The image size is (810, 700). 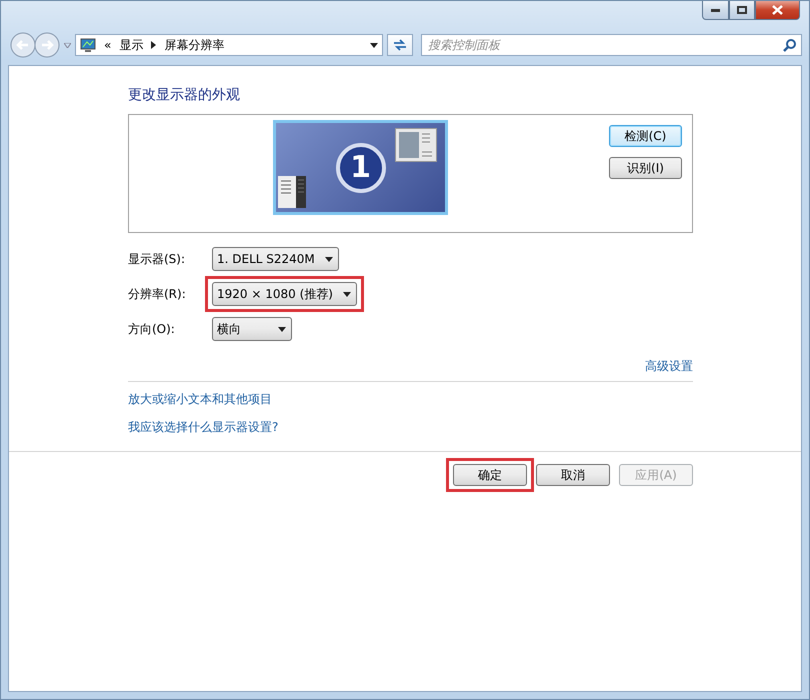 I want to click on monitor-number: 1, so click(x=361, y=167).